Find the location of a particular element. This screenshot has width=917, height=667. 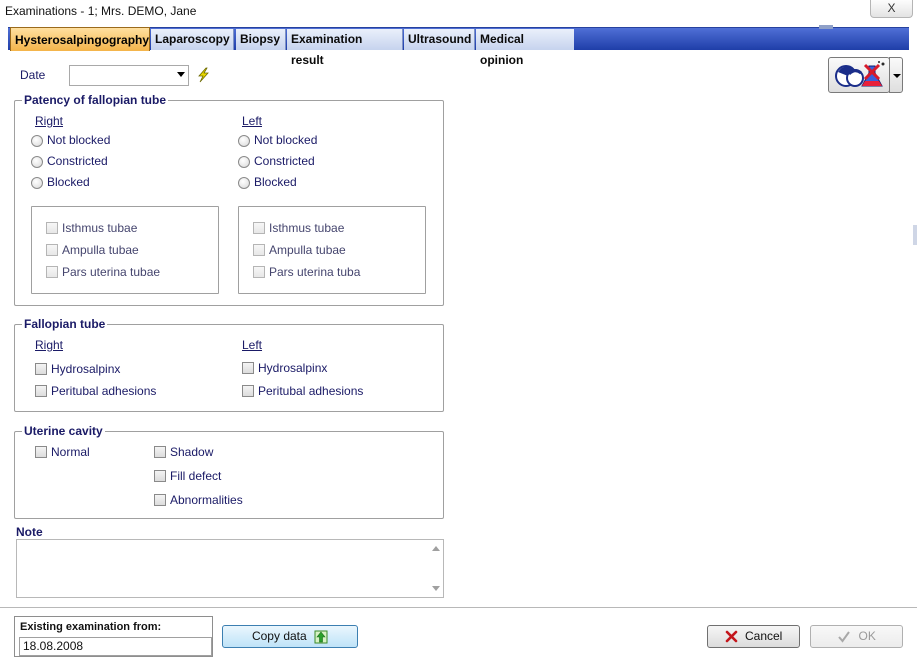

radio-left-not-blocked is located at coordinates (244, 141).